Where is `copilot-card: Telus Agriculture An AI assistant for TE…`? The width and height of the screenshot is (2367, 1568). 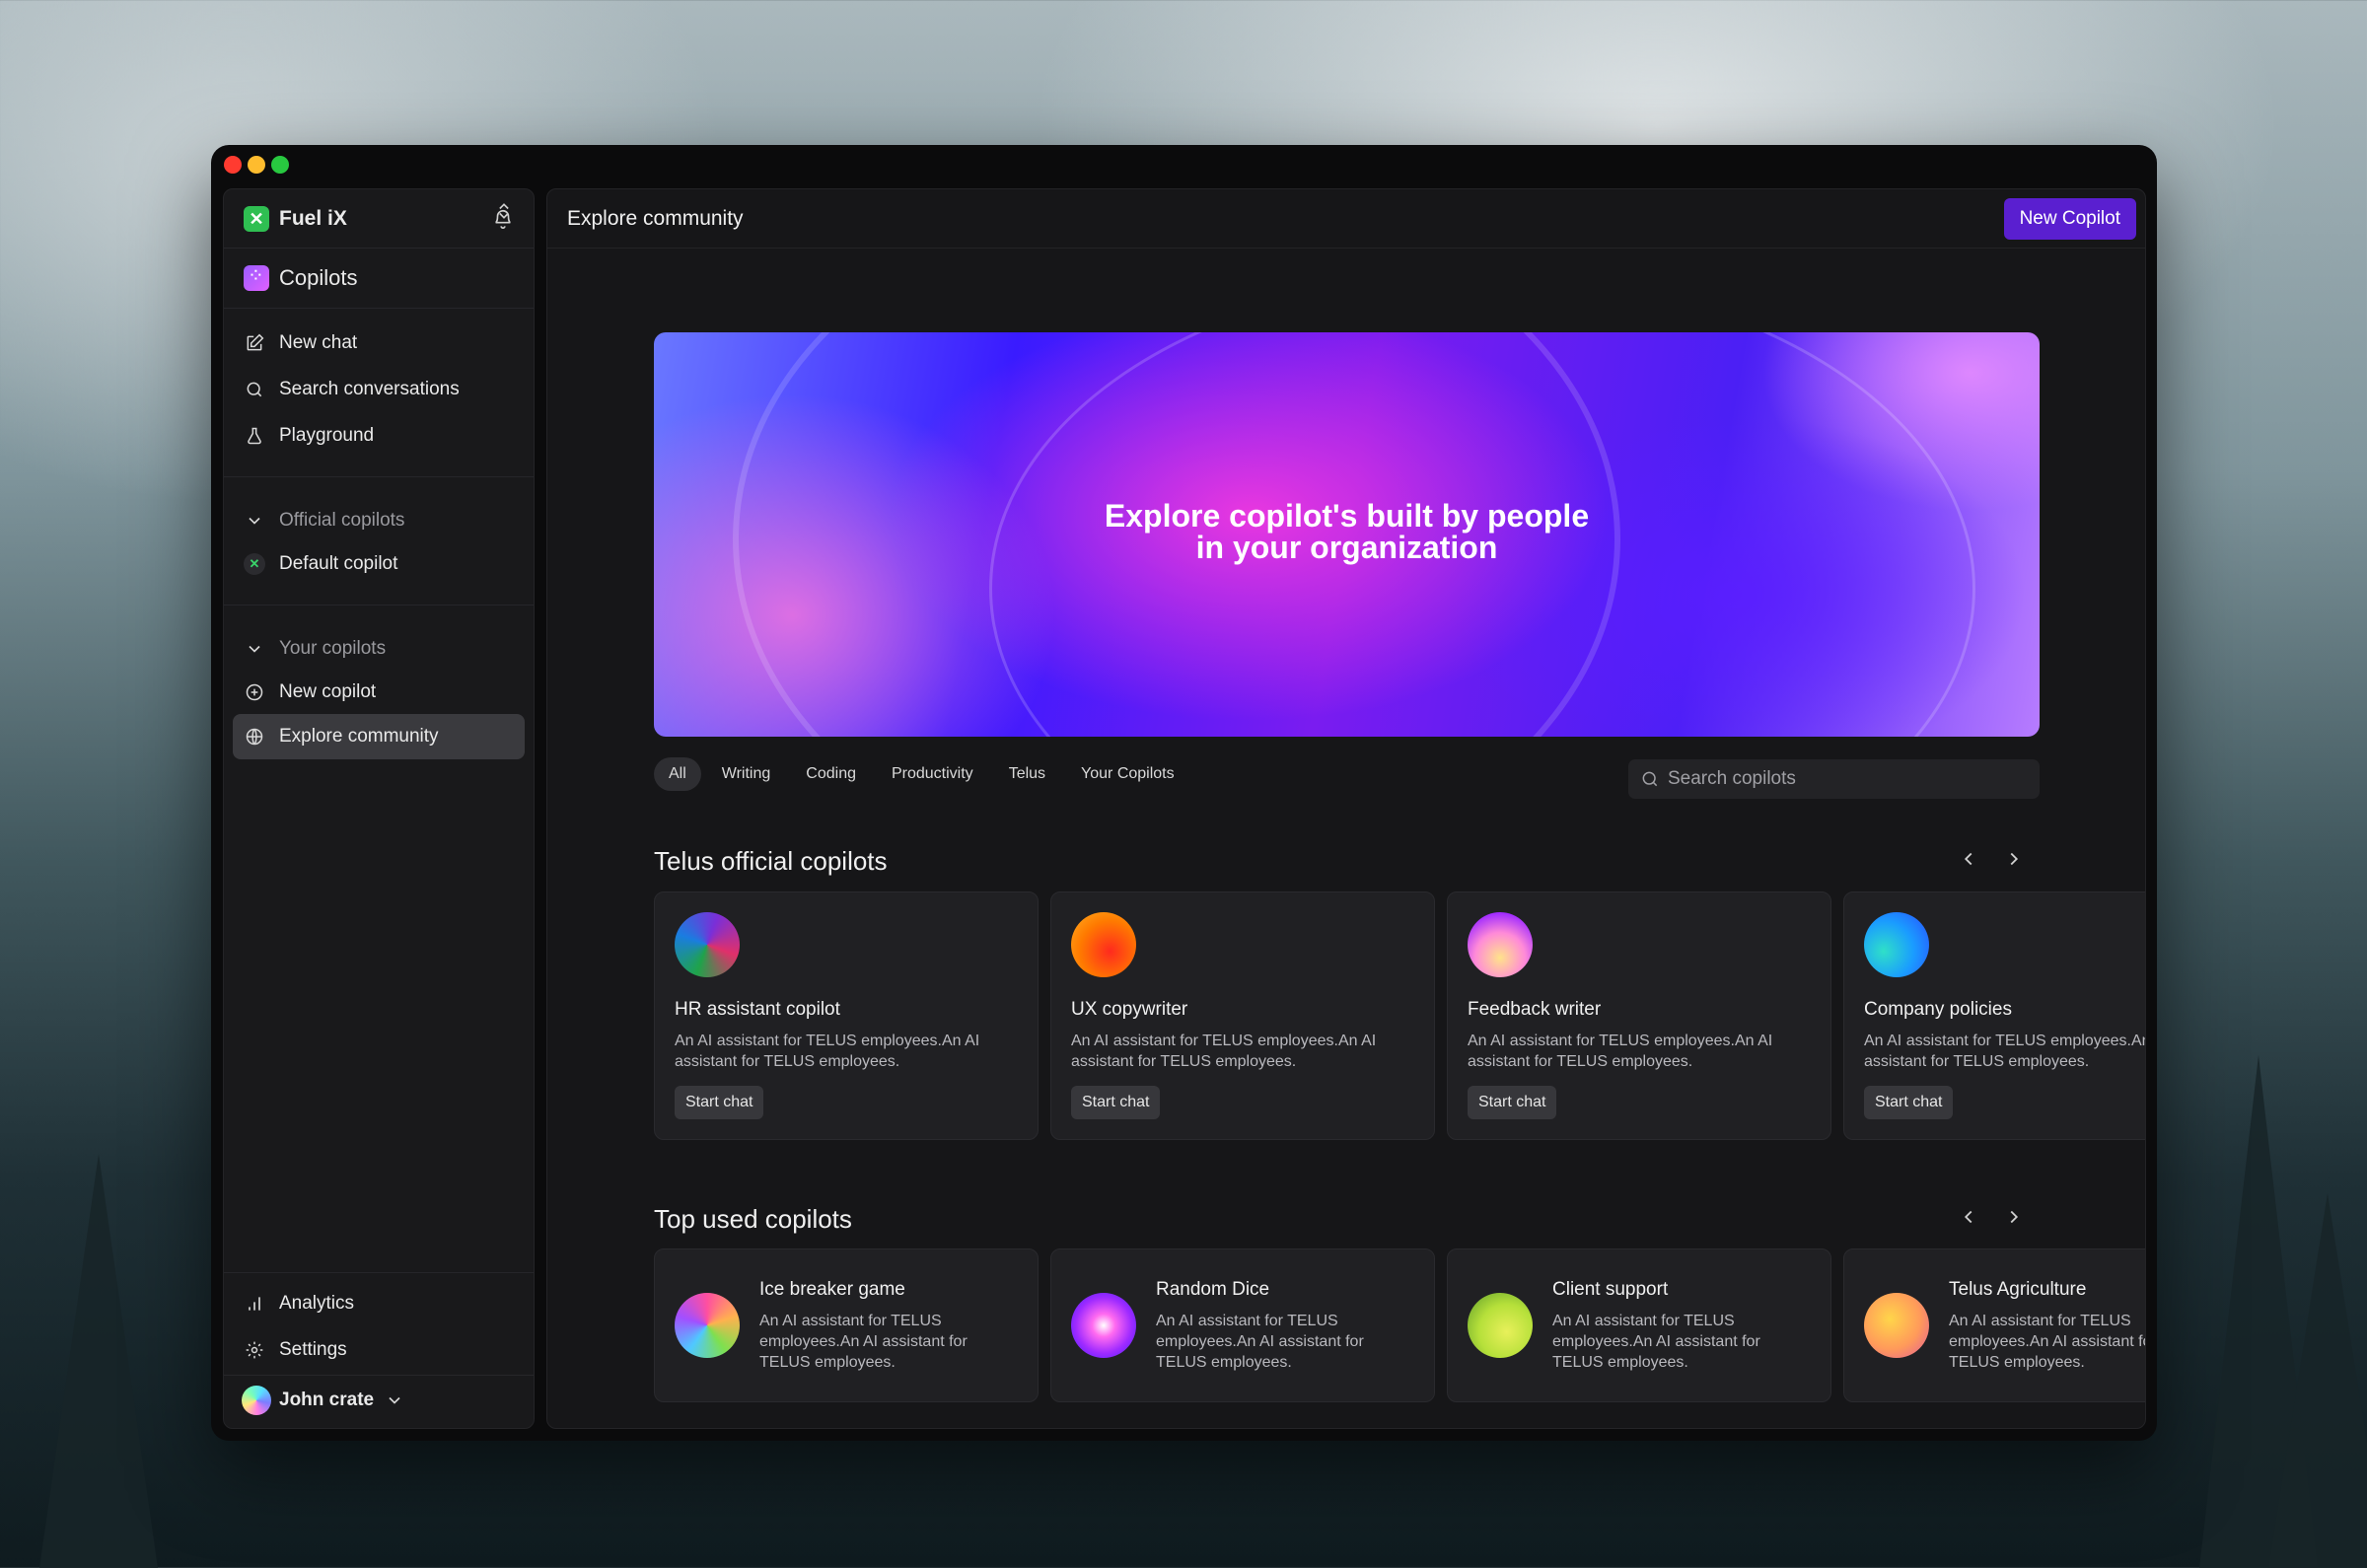
copilot-card: Telus Agriculture An AI assistant for TE… is located at coordinates (1994, 1325).